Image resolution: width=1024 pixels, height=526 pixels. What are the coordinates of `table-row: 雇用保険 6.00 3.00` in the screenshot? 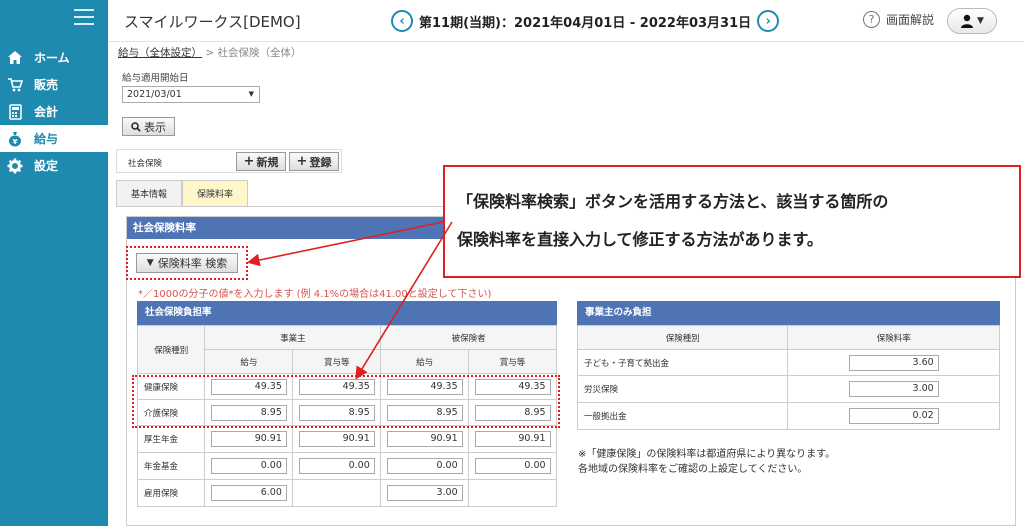 It's located at (346, 493).